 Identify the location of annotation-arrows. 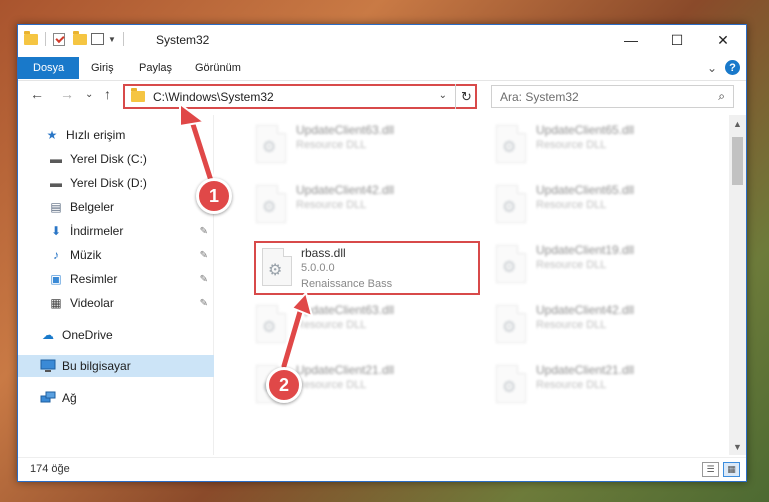
(246, 236).